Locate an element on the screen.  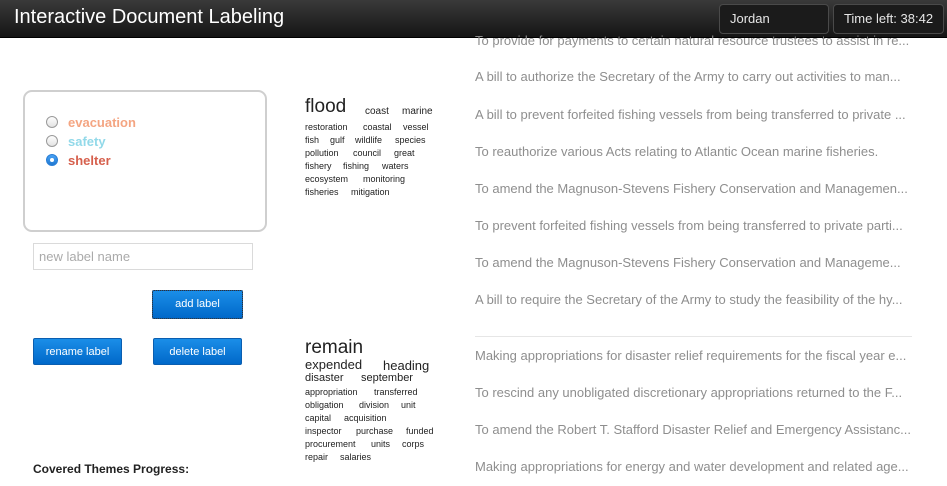
topic-word: disaster is located at coordinates (324, 378).